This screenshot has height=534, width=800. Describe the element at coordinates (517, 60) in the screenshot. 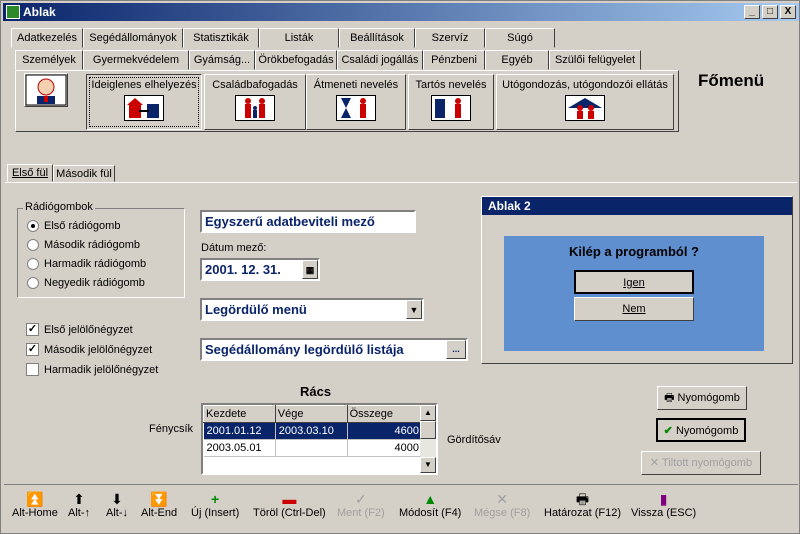

I see `tab-egyeb: Egyéb` at that location.